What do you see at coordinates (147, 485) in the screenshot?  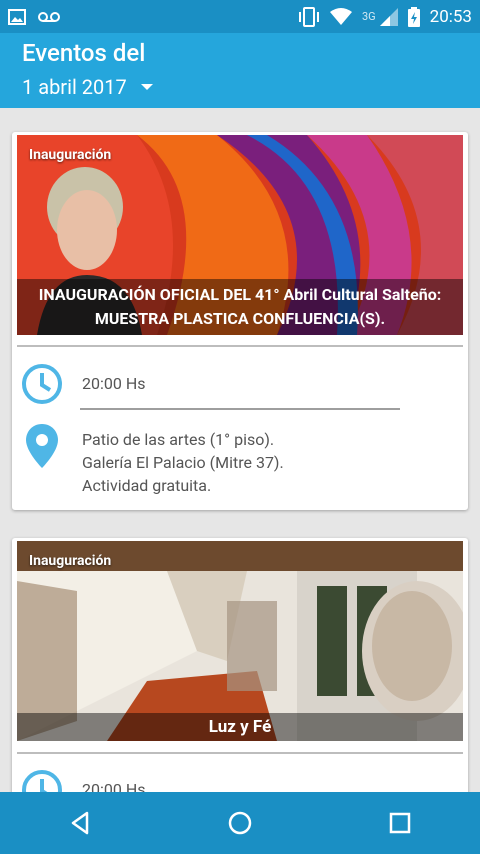 I see `location-line: Actividad gratuita.` at bounding box center [147, 485].